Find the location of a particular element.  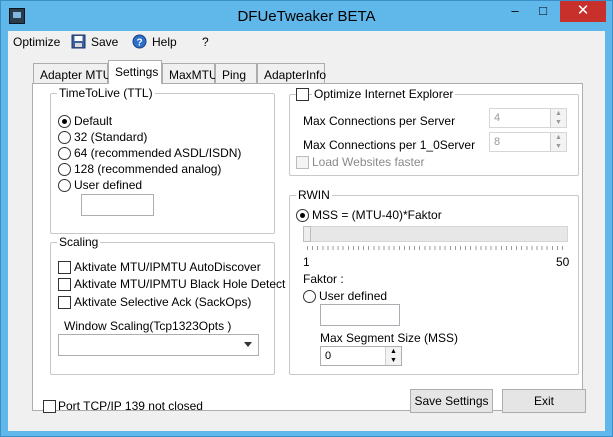

slider-min-label: 1 is located at coordinates (306, 262).